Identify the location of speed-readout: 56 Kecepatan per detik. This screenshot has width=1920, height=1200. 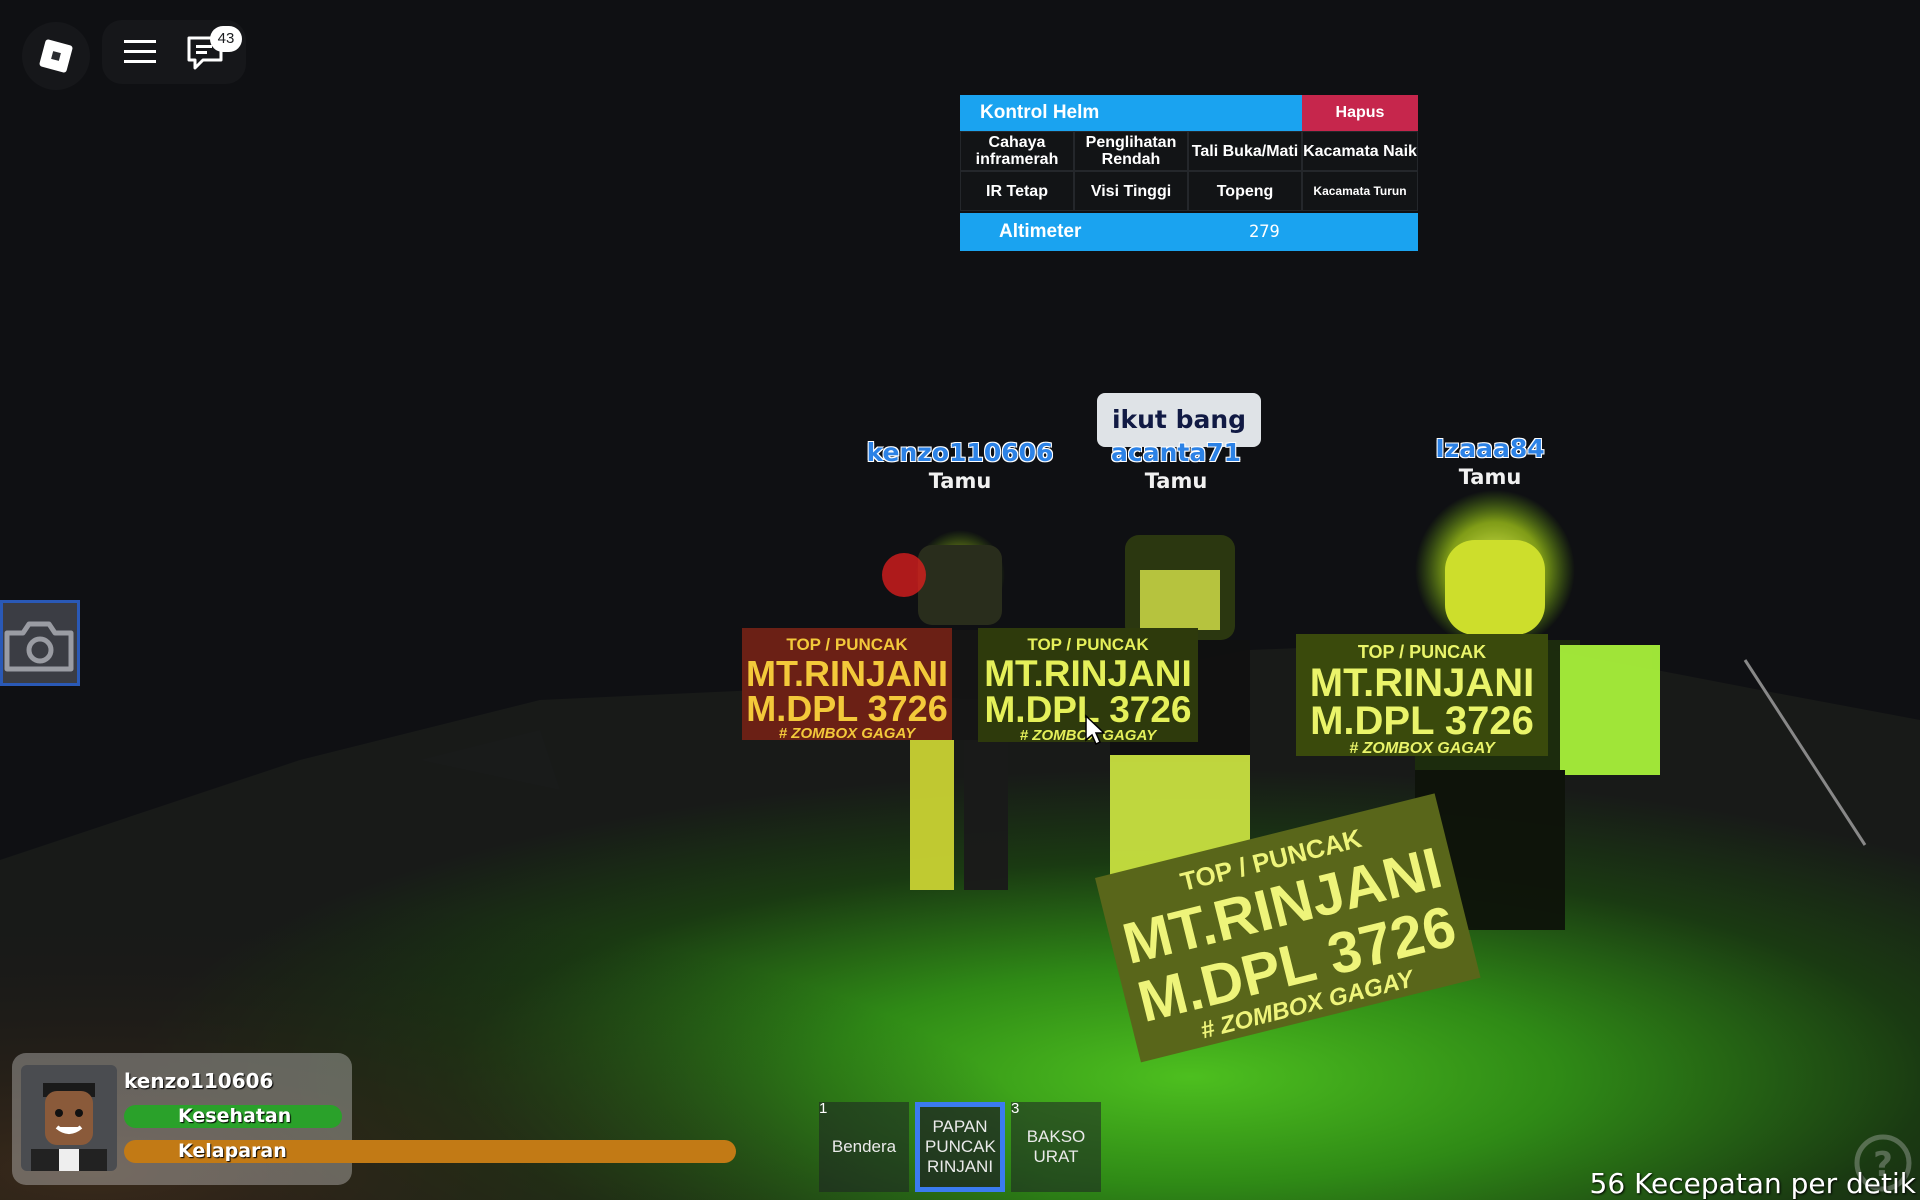
(1752, 1183).